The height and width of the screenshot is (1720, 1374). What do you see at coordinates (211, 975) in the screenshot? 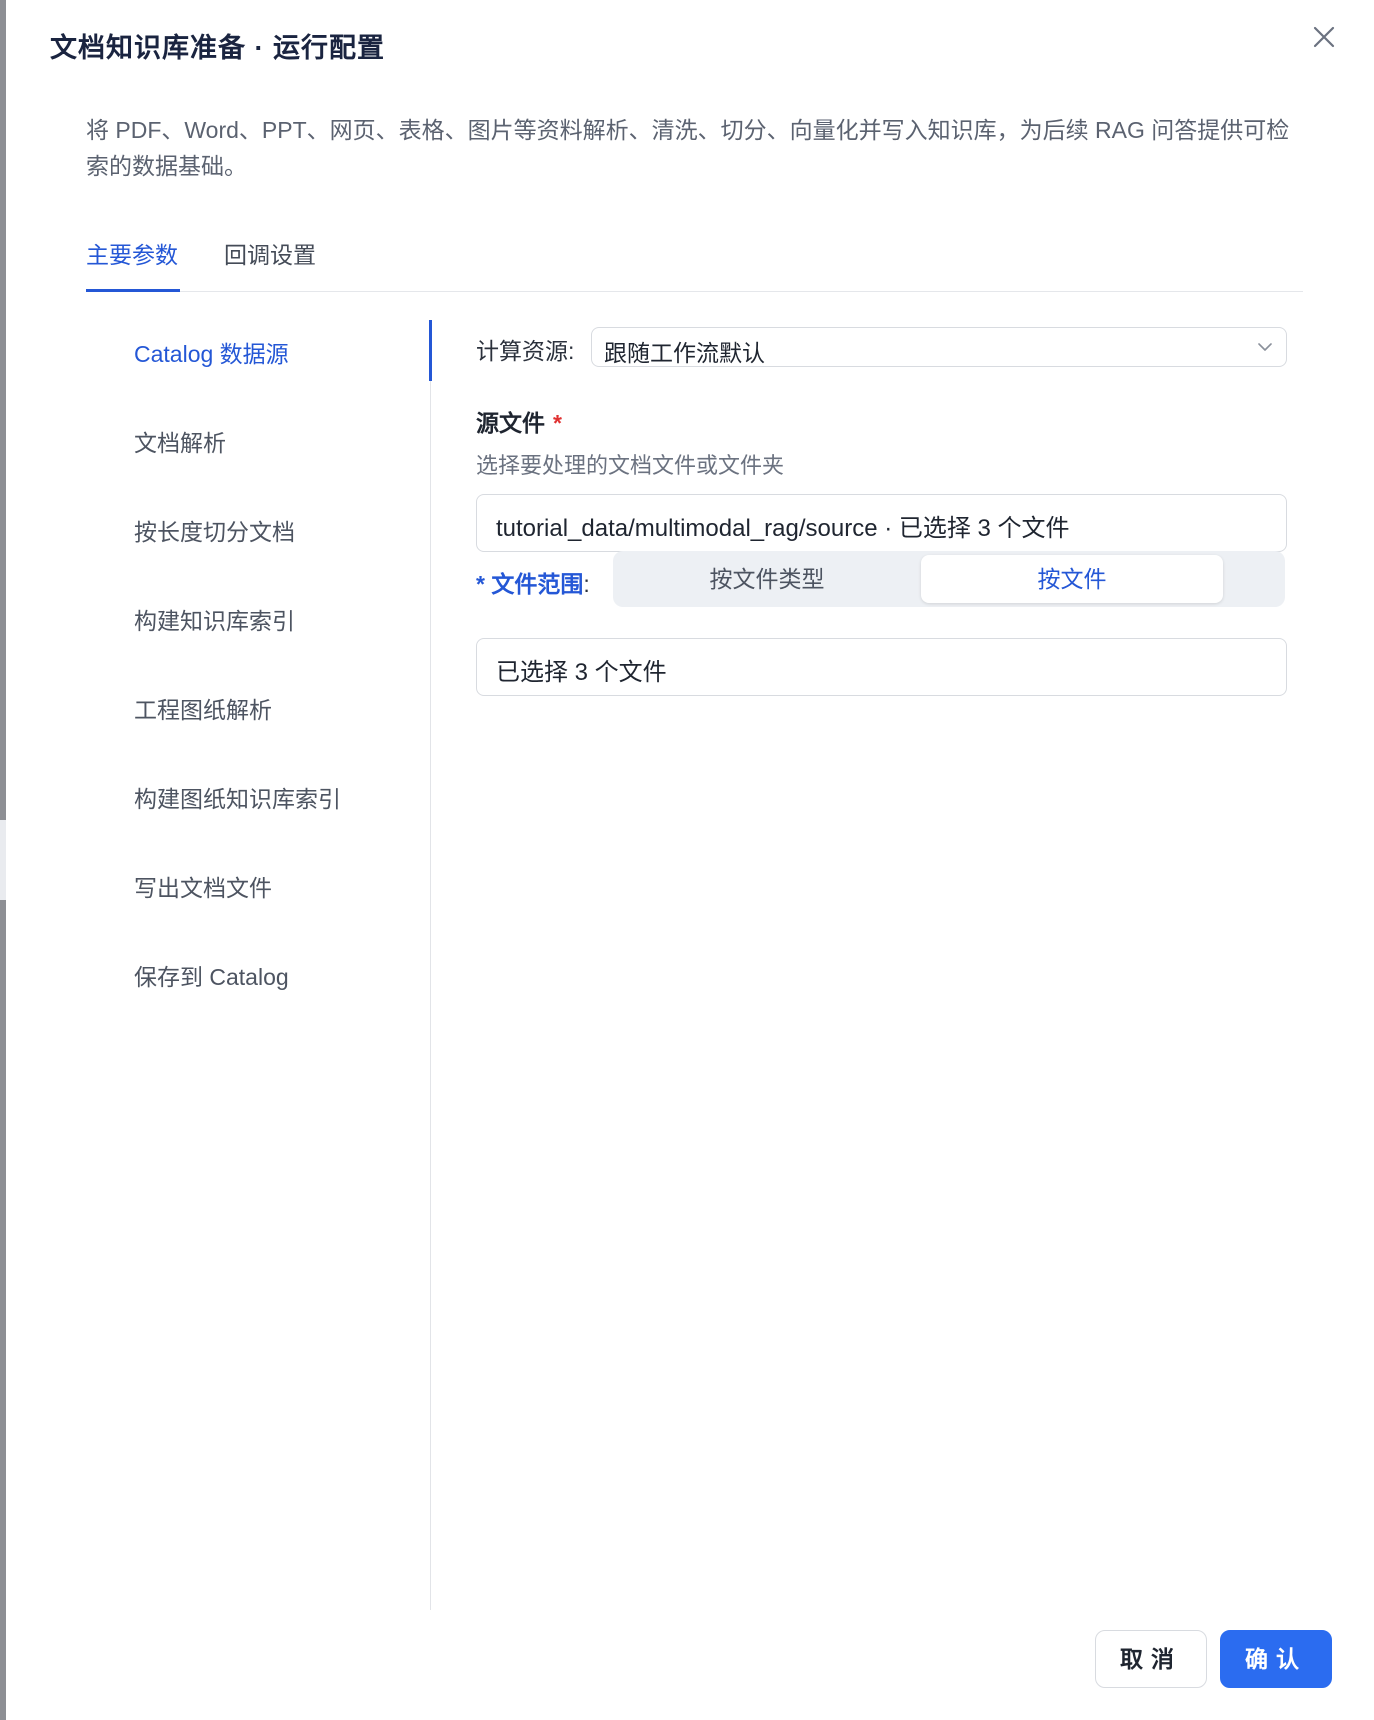
I see `sidebar-item-save-to-catalog: 保存到 Catalog` at bounding box center [211, 975].